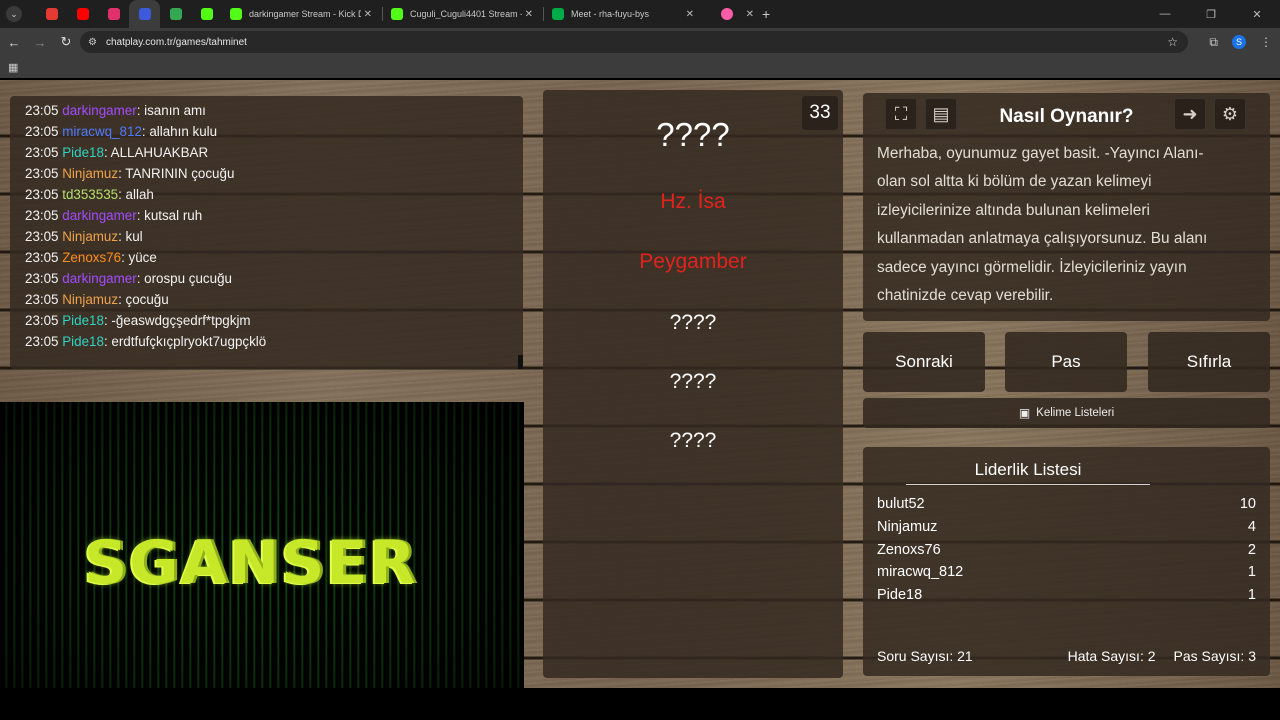  What do you see at coordinates (13, 67) in the screenshot?
I see `apps-grid-icon: ▦` at bounding box center [13, 67].